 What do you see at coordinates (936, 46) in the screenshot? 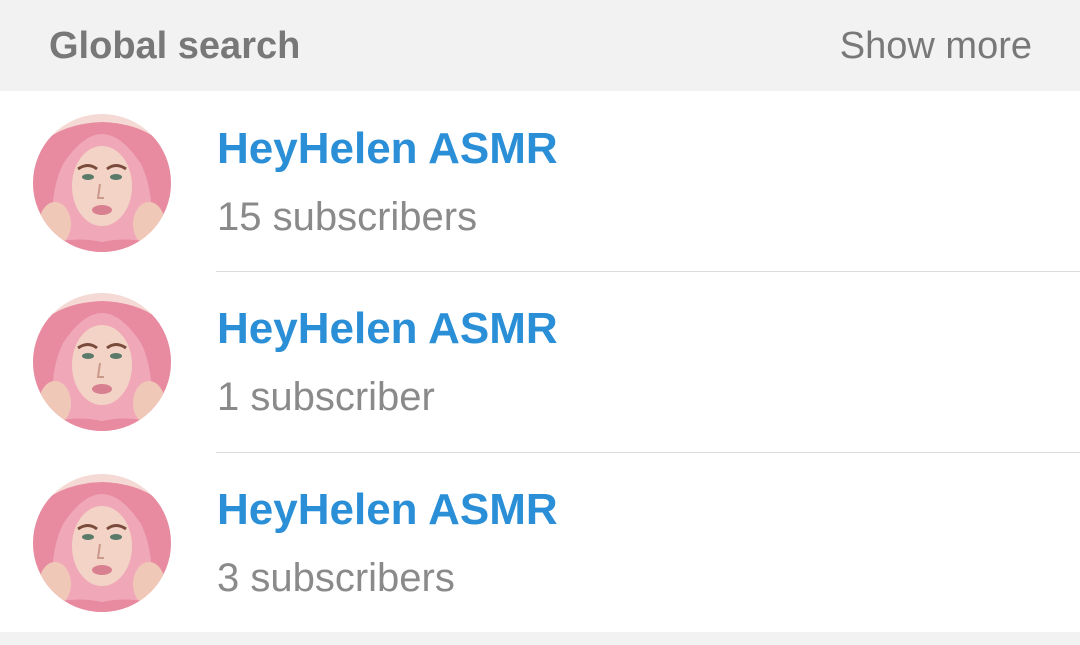
I see `show-more-button: Show more` at bounding box center [936, 46].